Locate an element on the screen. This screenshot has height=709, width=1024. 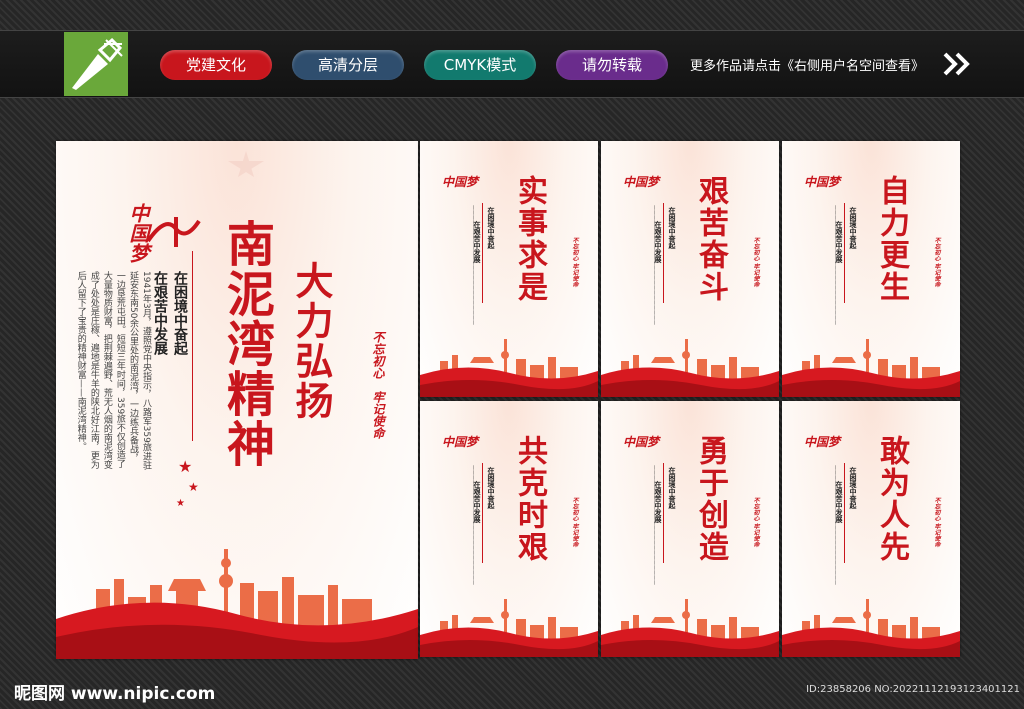
logo is located at coordinates (96, 64).